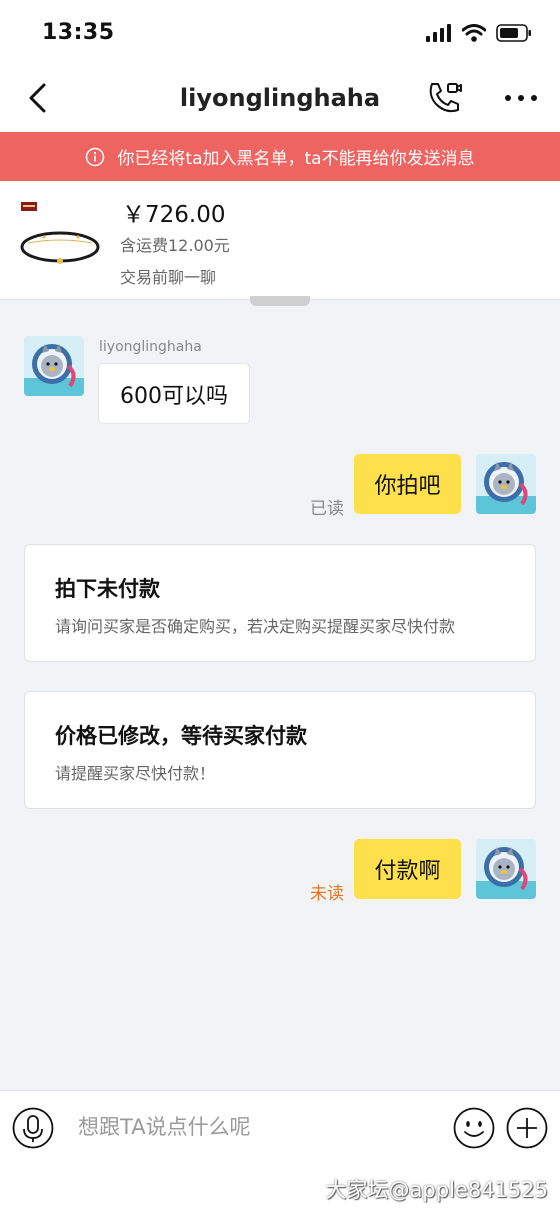 This screenshot has height=1213, width=560. What do you see at coordinates (280, 1126) in the screenshot?
I see `input-bar: 想跟TA说点什么呢` at bounding box center [280, 1126].